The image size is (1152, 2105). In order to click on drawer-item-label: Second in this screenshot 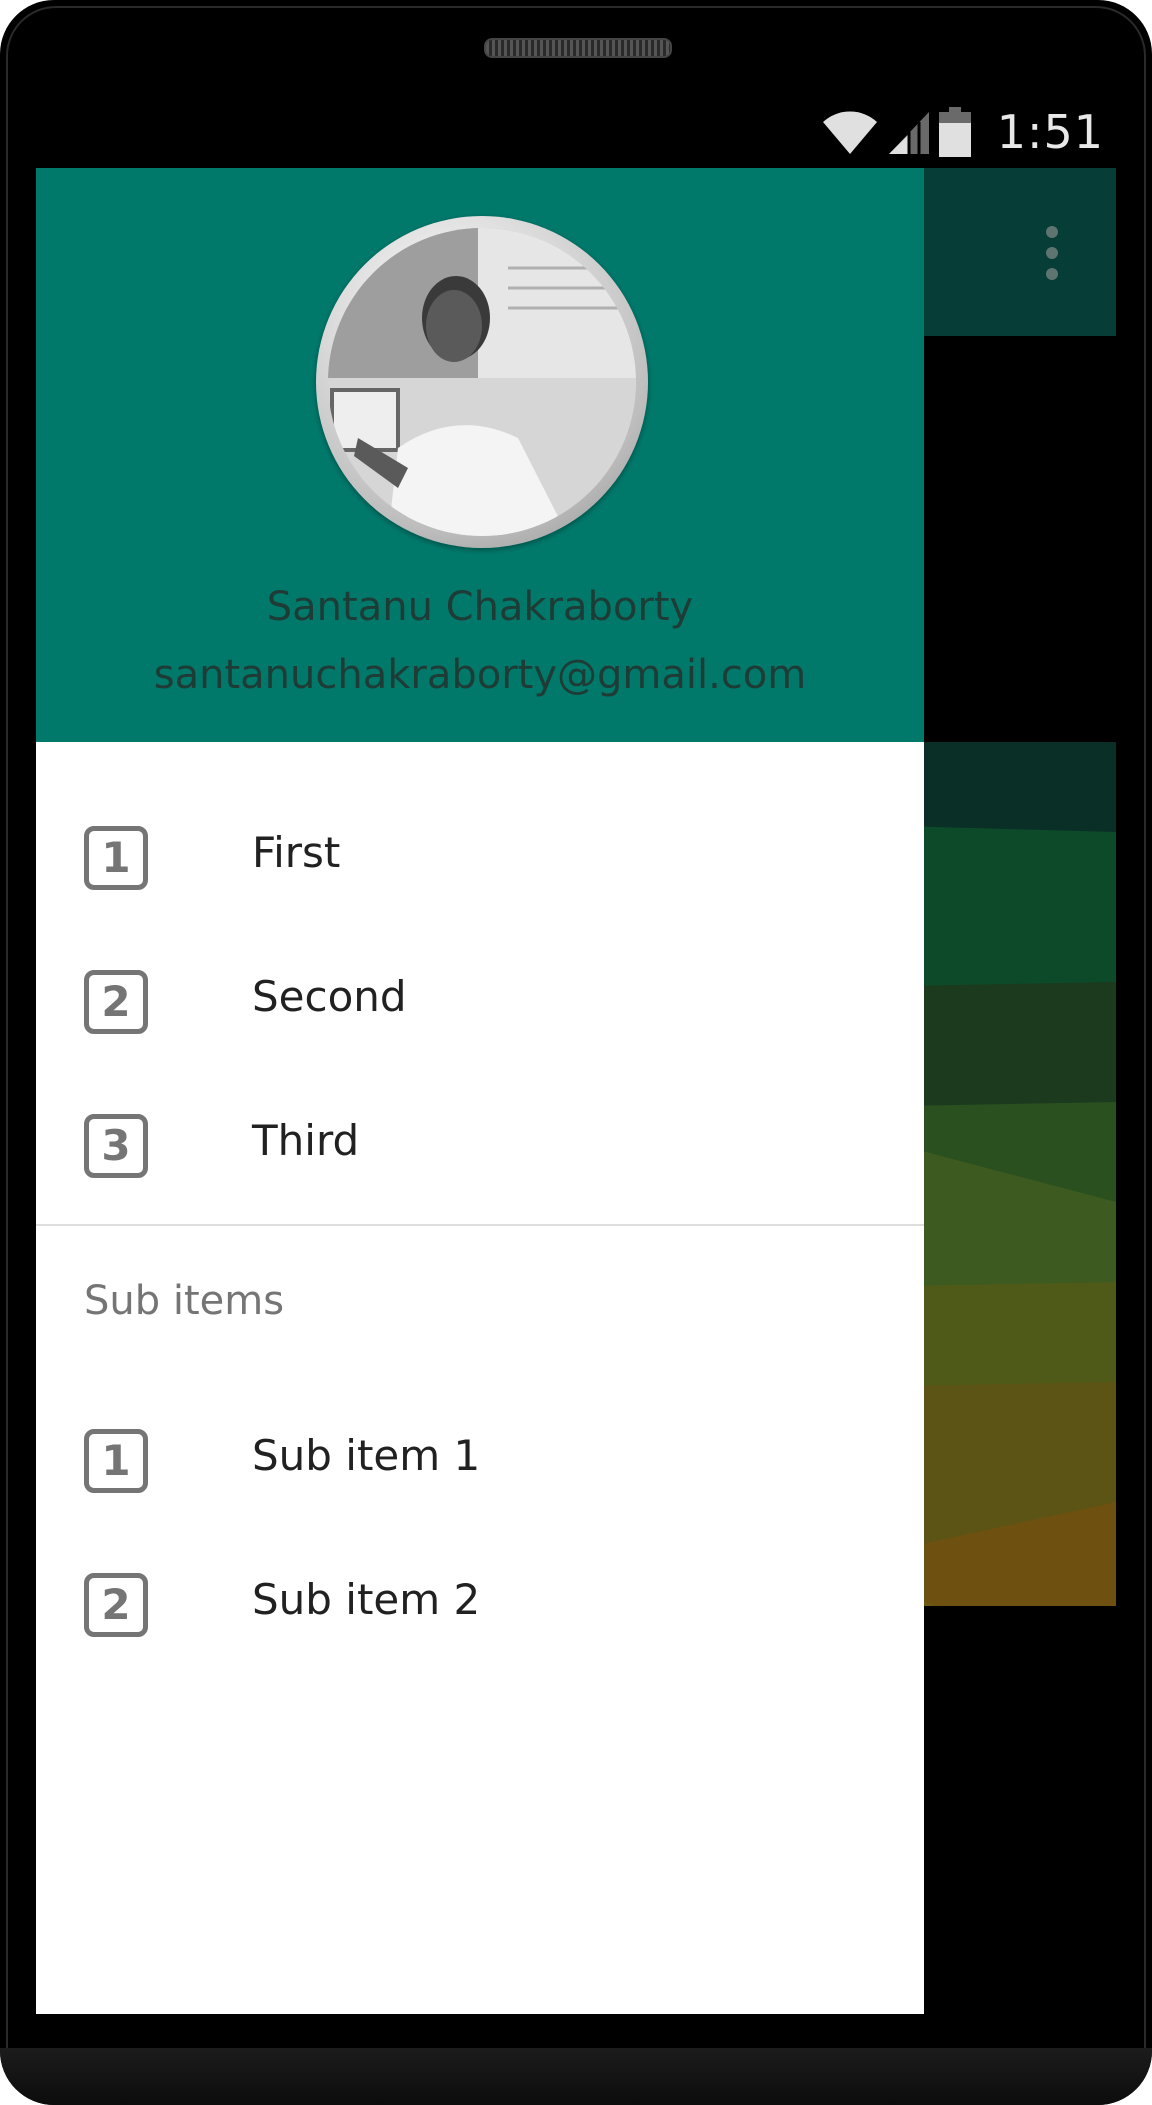, I will do `click(329, 996)`.